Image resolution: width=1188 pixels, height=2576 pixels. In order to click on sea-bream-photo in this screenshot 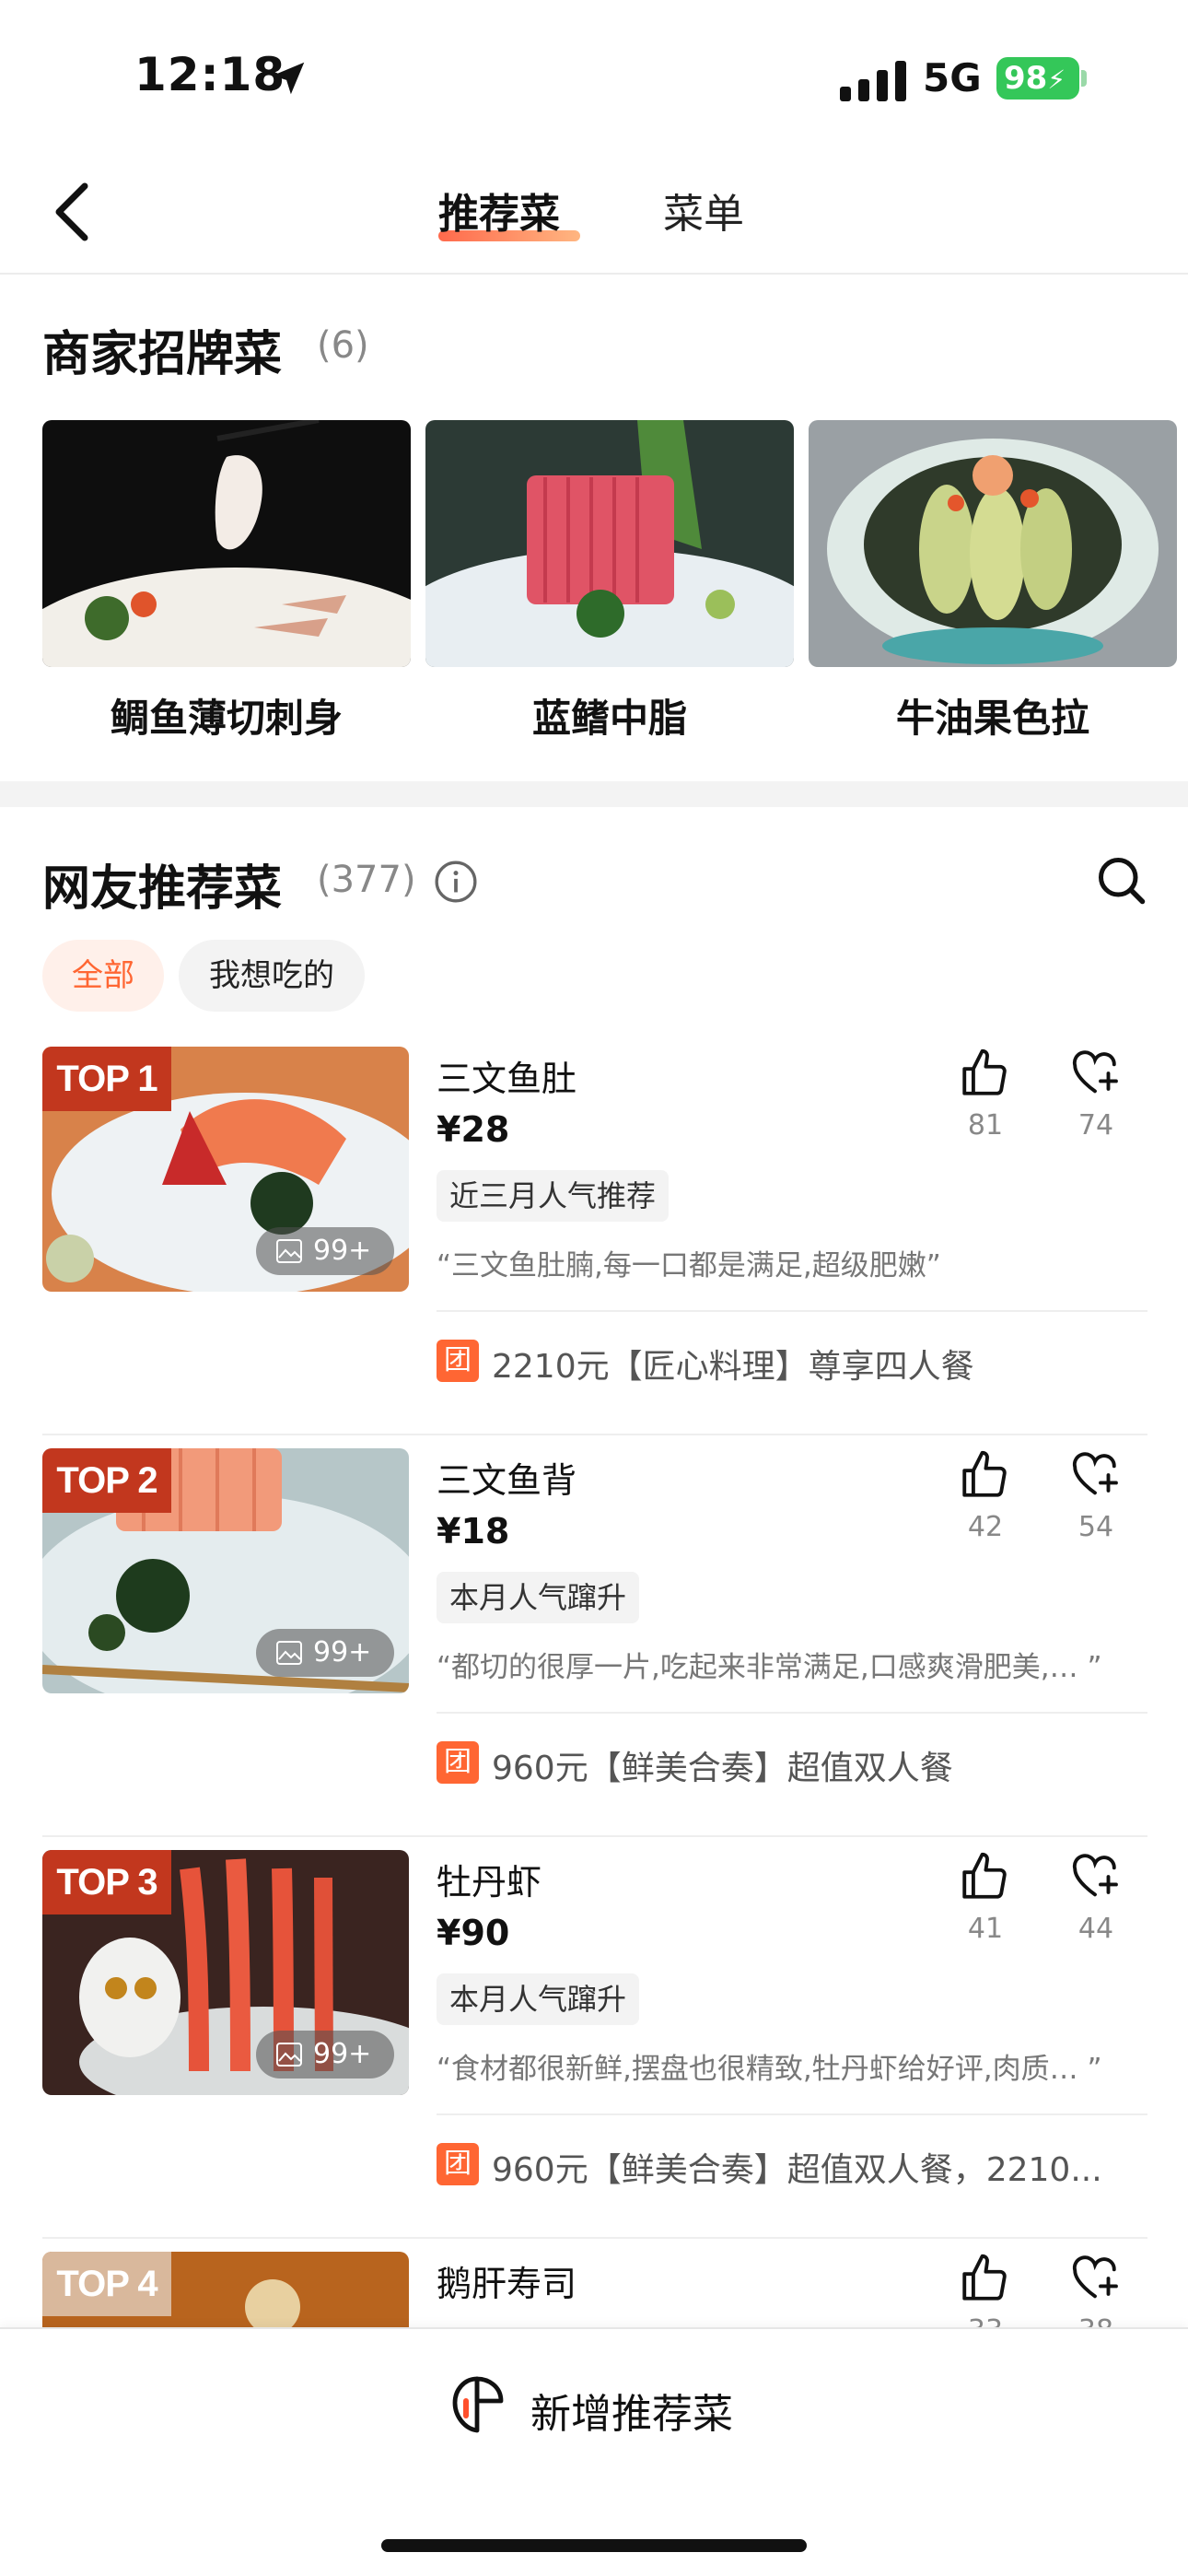, I will do `click(226, 543)`.